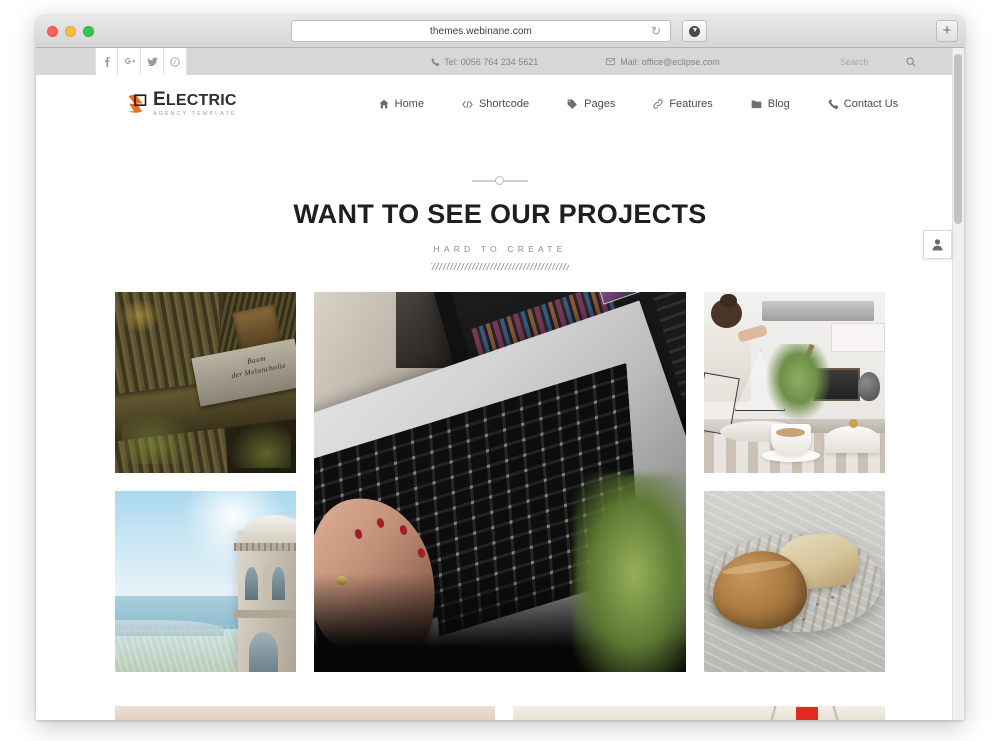 The image size is (1000, 741). What do you see at coordinates (175, 61) in the screenshot?
I see `pinterest-icon` at bounding box center [175, 61].